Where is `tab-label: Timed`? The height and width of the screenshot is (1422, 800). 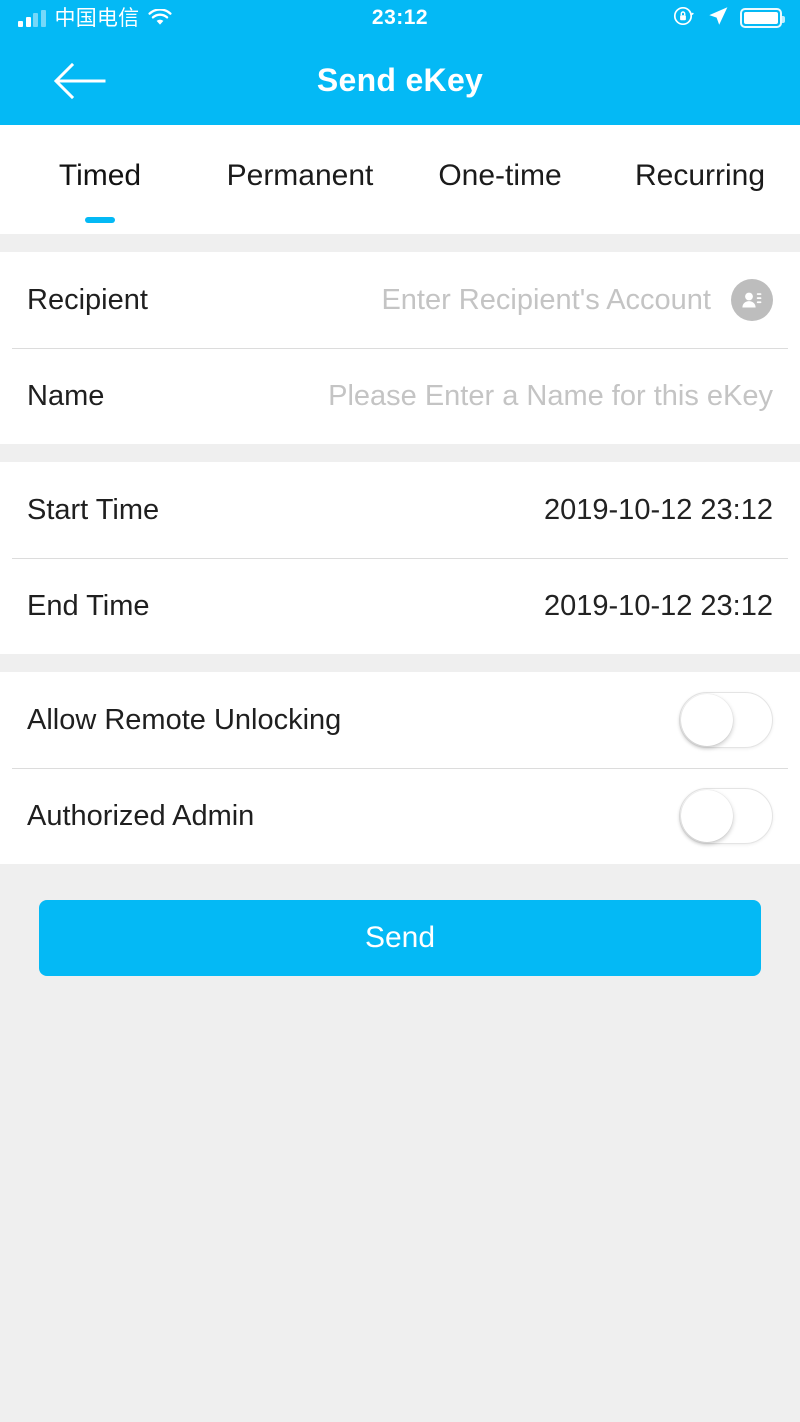 tab-label: Timed is located at coordinates (100, 175).